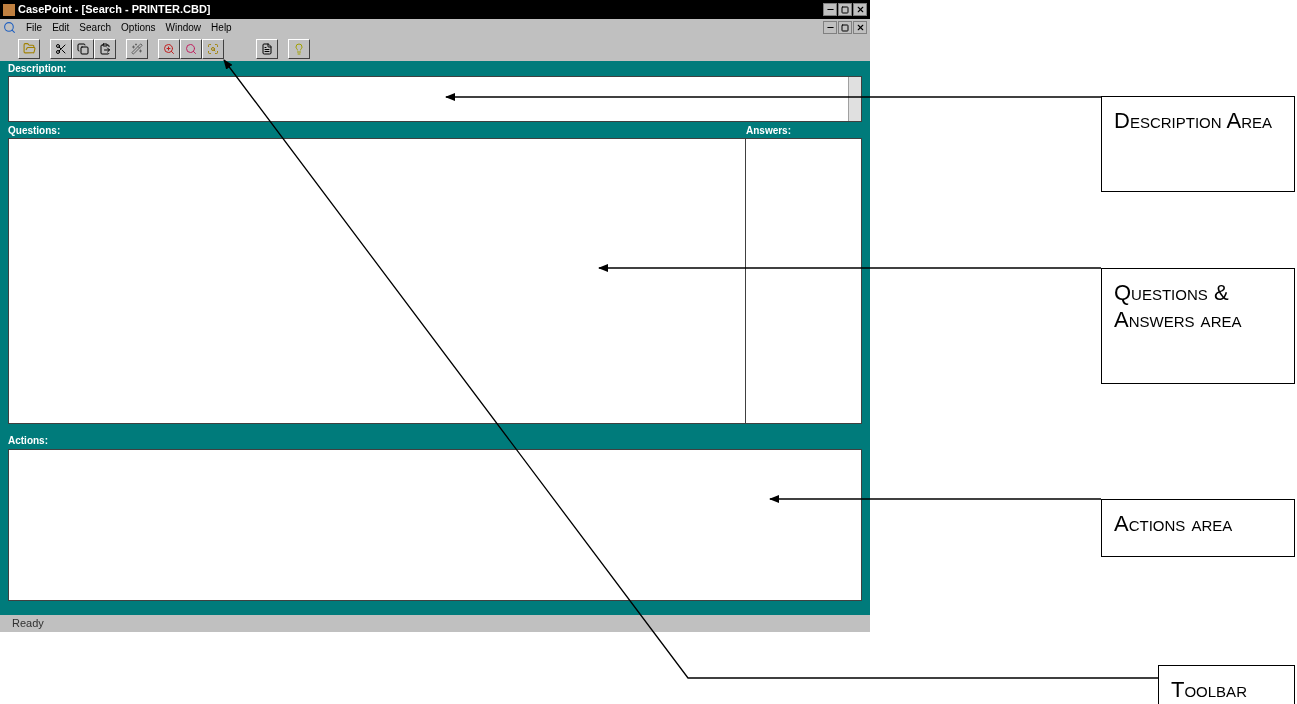  I want to click on paste-button, so click(105, 48).